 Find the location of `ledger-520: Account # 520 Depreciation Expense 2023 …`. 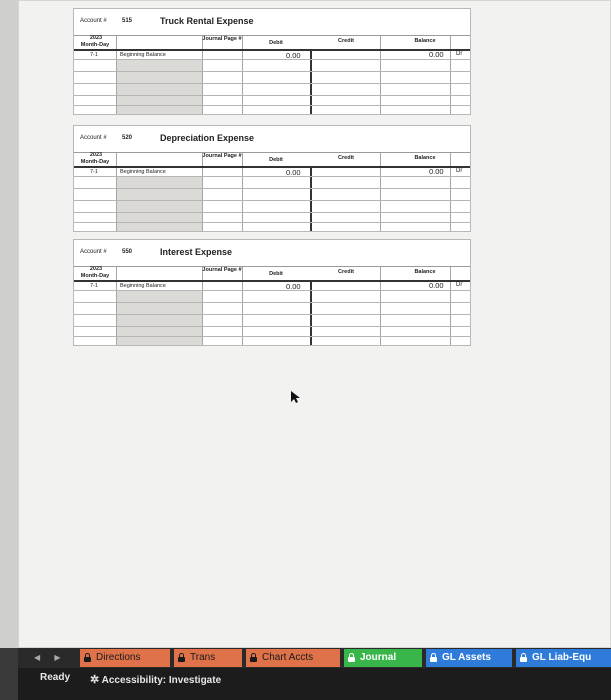

ledger-520: Account # 520 Depreciation Expense 2023 … is located at coordinates (272, 178).